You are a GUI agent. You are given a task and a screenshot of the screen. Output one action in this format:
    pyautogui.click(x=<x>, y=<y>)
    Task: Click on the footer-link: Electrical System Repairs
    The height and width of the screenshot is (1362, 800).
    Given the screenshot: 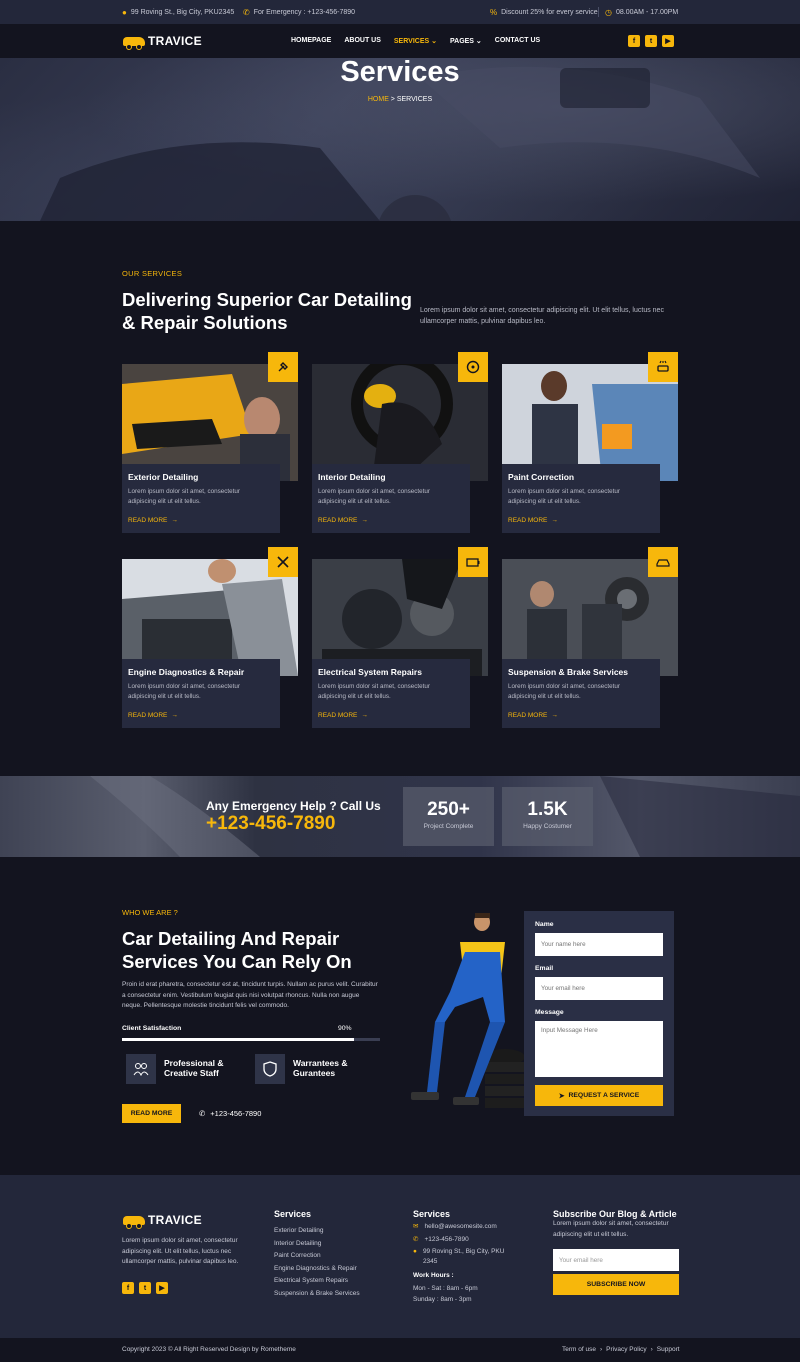 What is the action you would take?
    pyautogui.click(x=317, y=1281)
    